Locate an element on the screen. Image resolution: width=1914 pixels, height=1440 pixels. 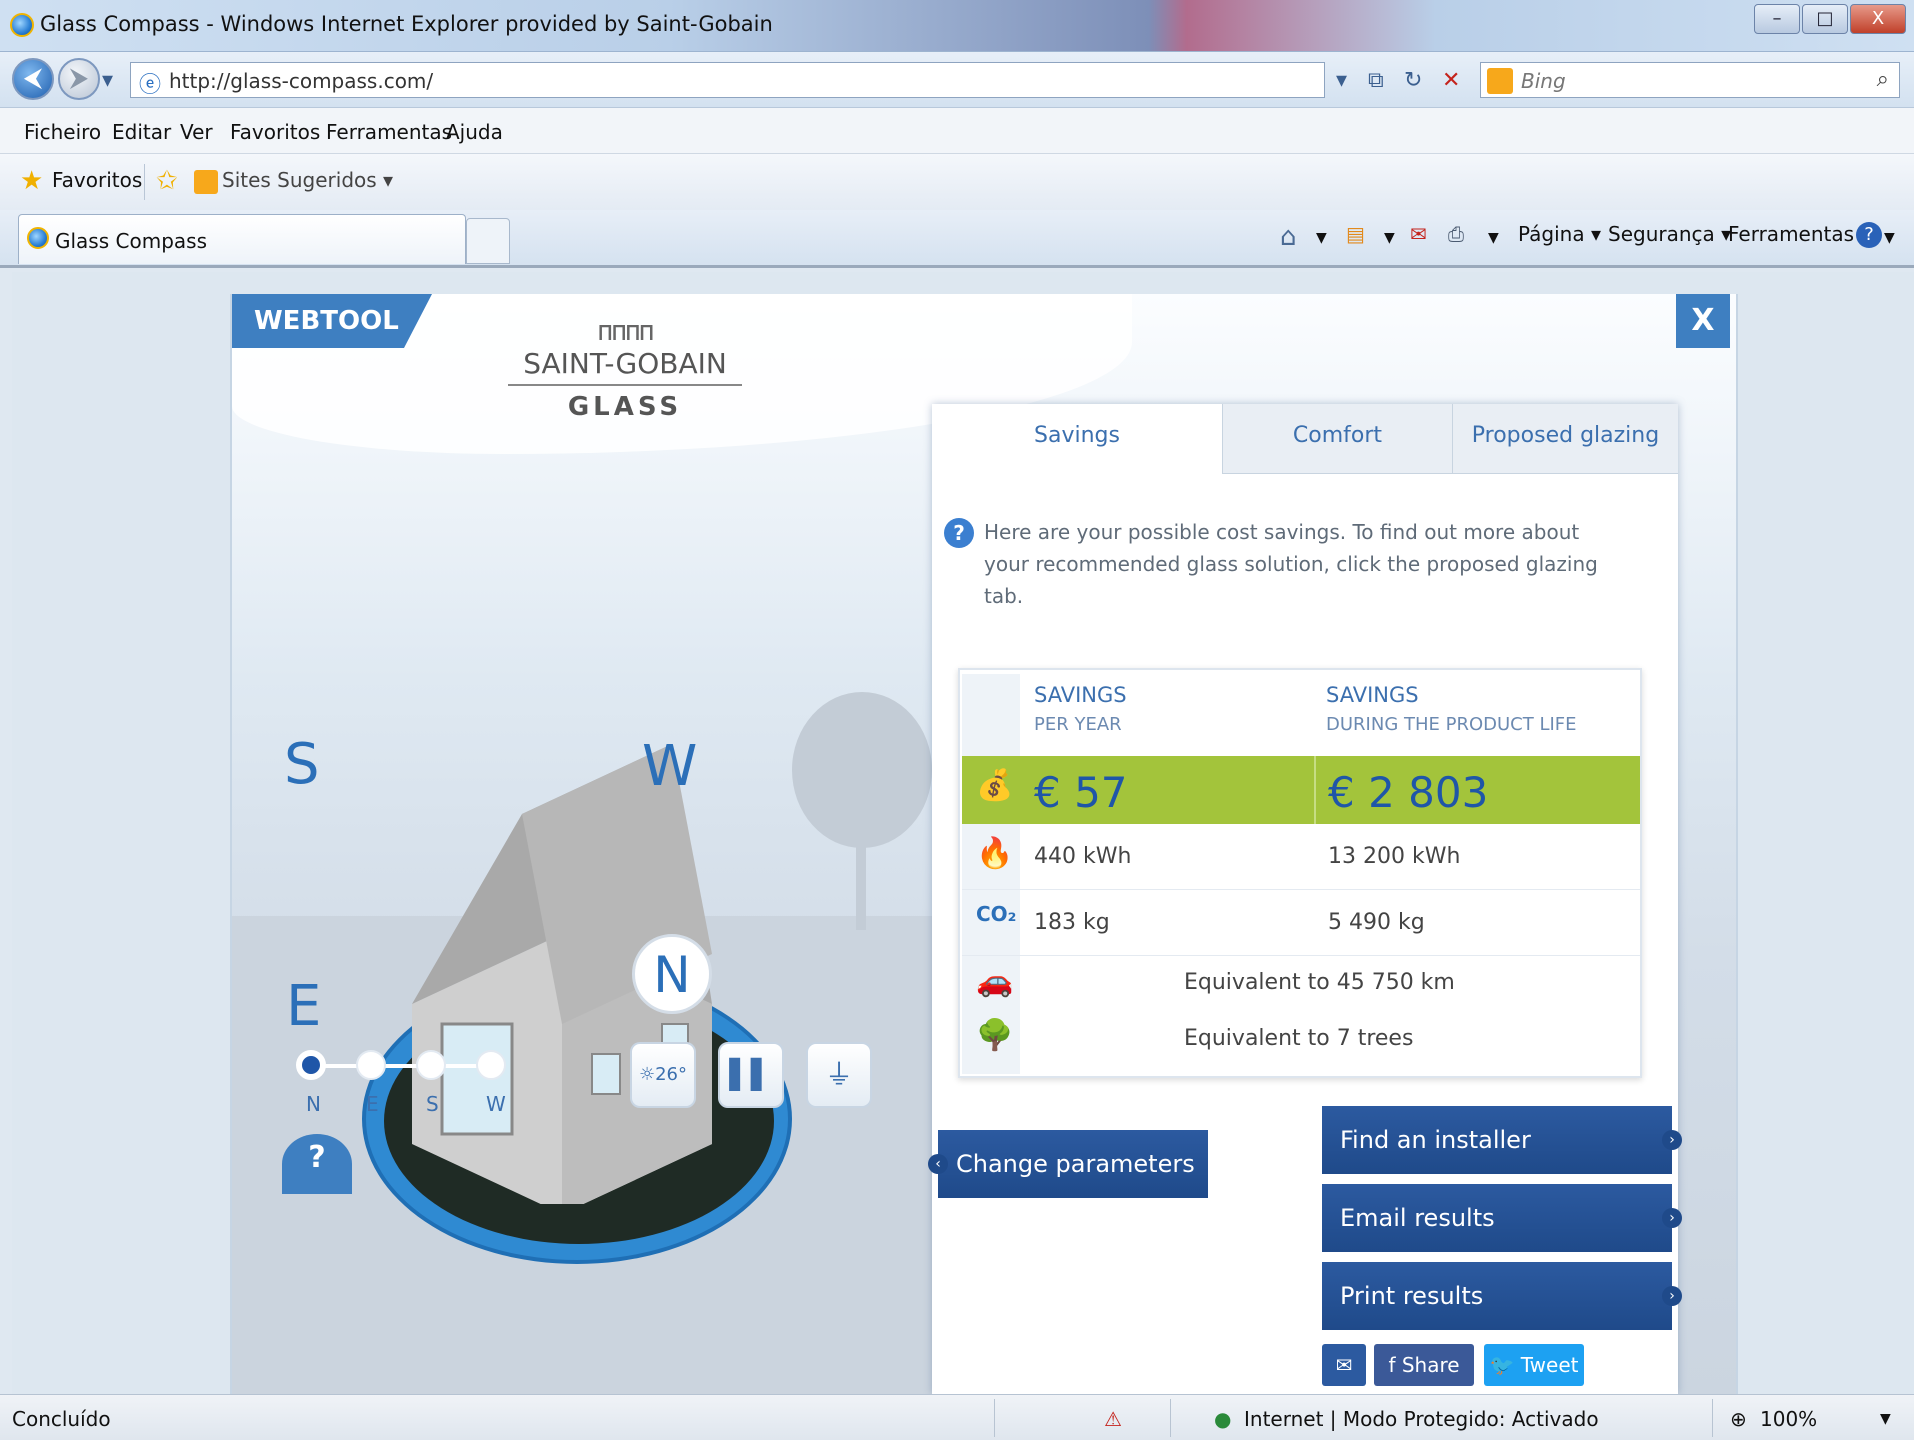
change-parameters-button: ‹ Change parameters is located at coordinates (1068, 1164).